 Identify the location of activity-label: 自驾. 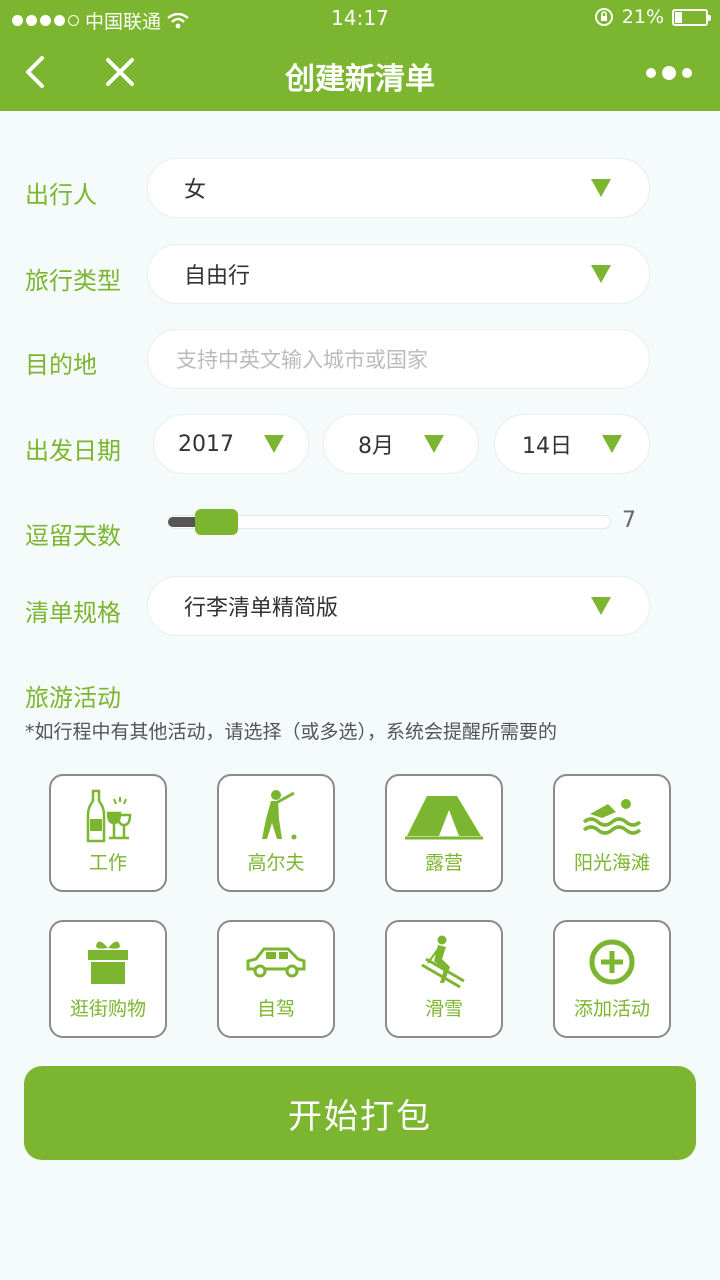
(275, 1009).